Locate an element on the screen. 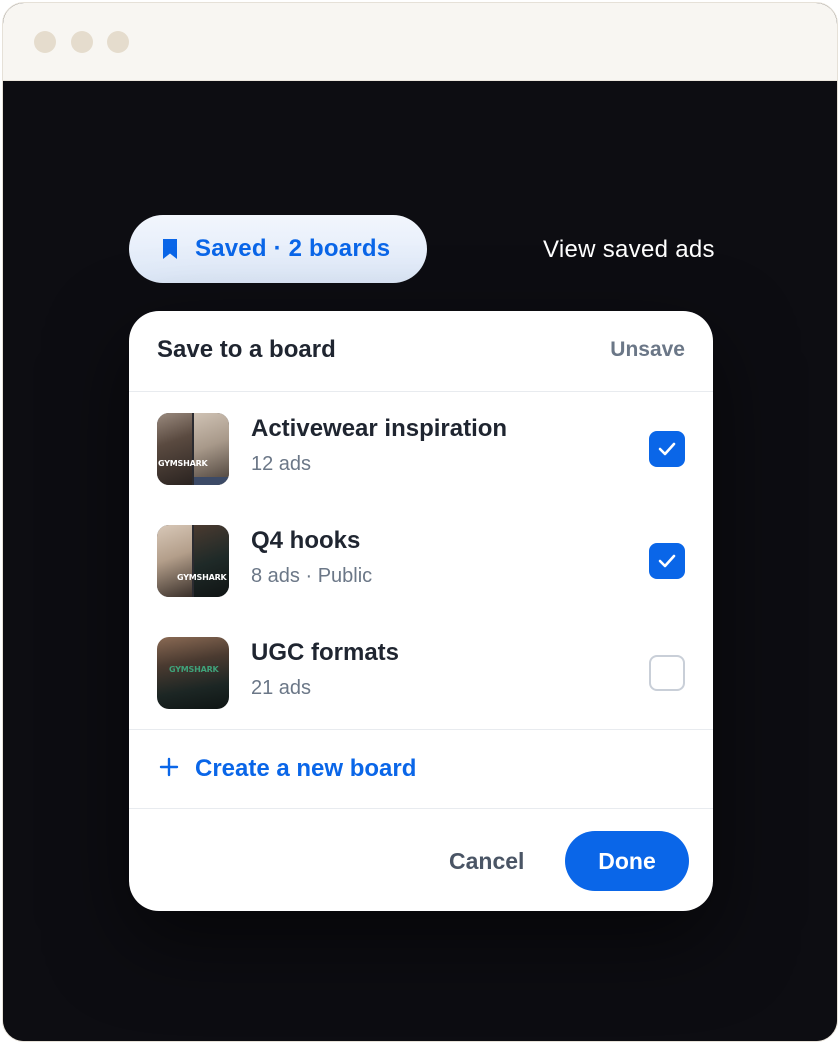 This screenshot has width=840, height=1044. board-meta: 8 ads · Public is located at coordinates (312, 576).